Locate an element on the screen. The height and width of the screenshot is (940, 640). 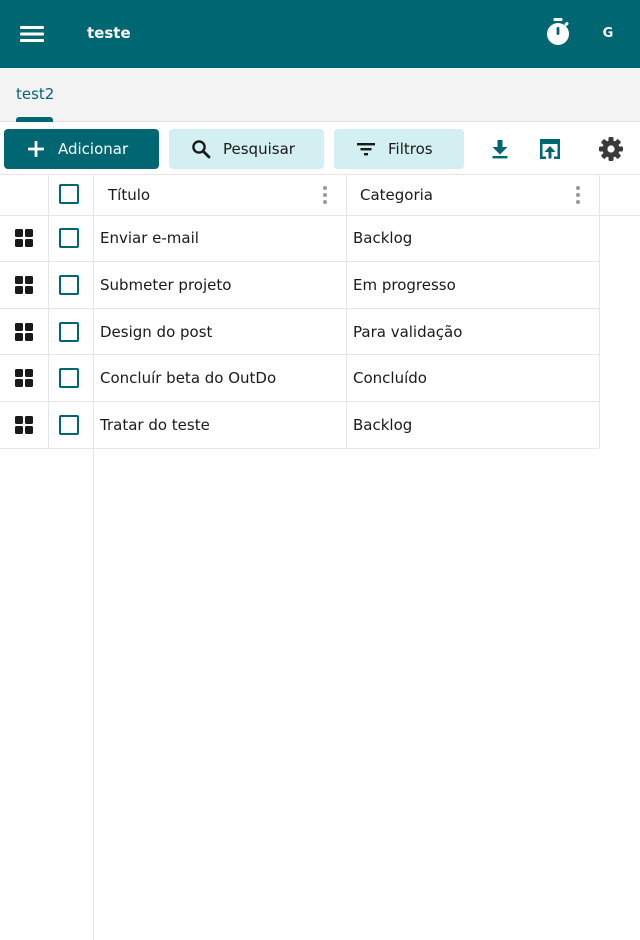
search-button-label: Pesquisar is located at coordinates (259, 149).